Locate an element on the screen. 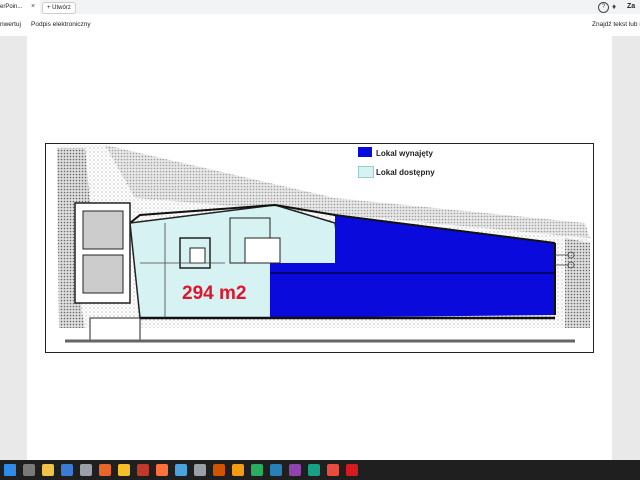  legend-available-swatch is located at coordinates (366, 172).